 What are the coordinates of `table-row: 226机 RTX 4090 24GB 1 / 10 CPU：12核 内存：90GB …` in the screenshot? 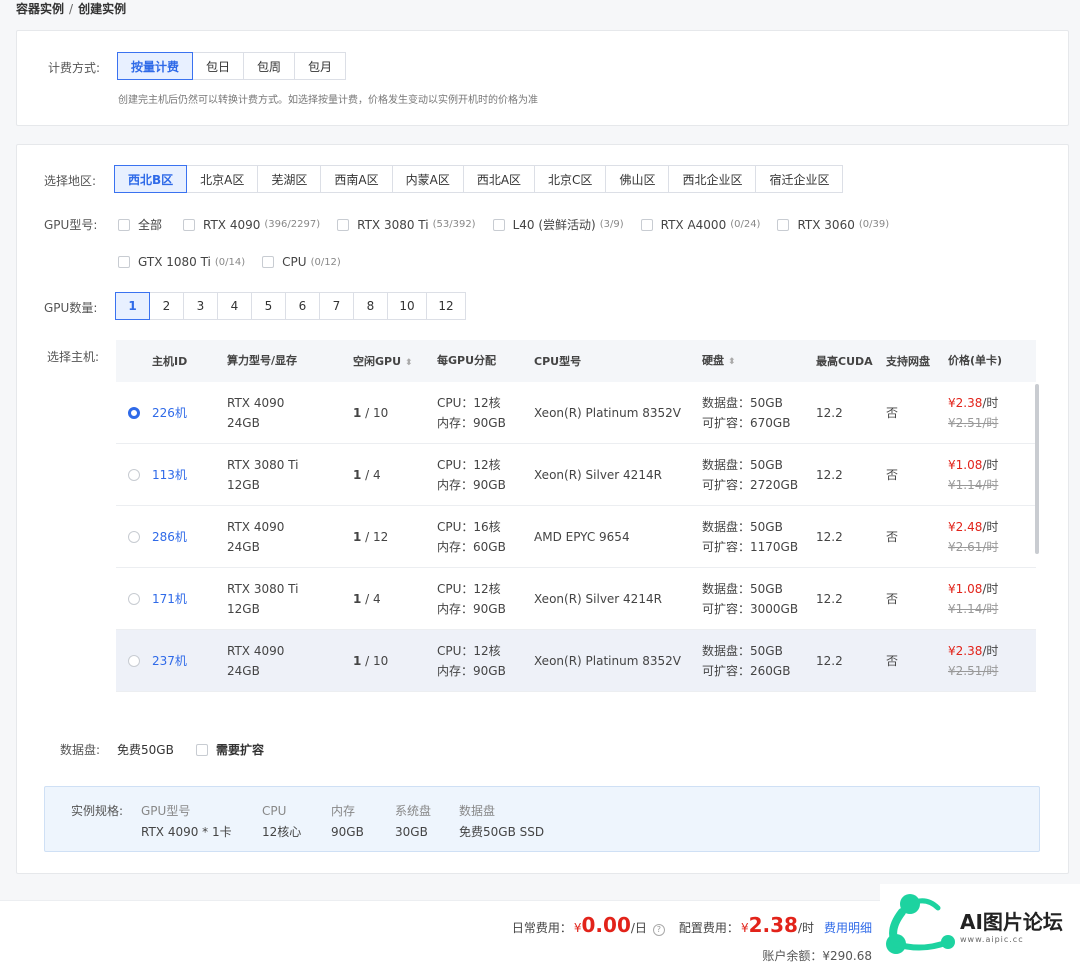 It's located at (576, 413).